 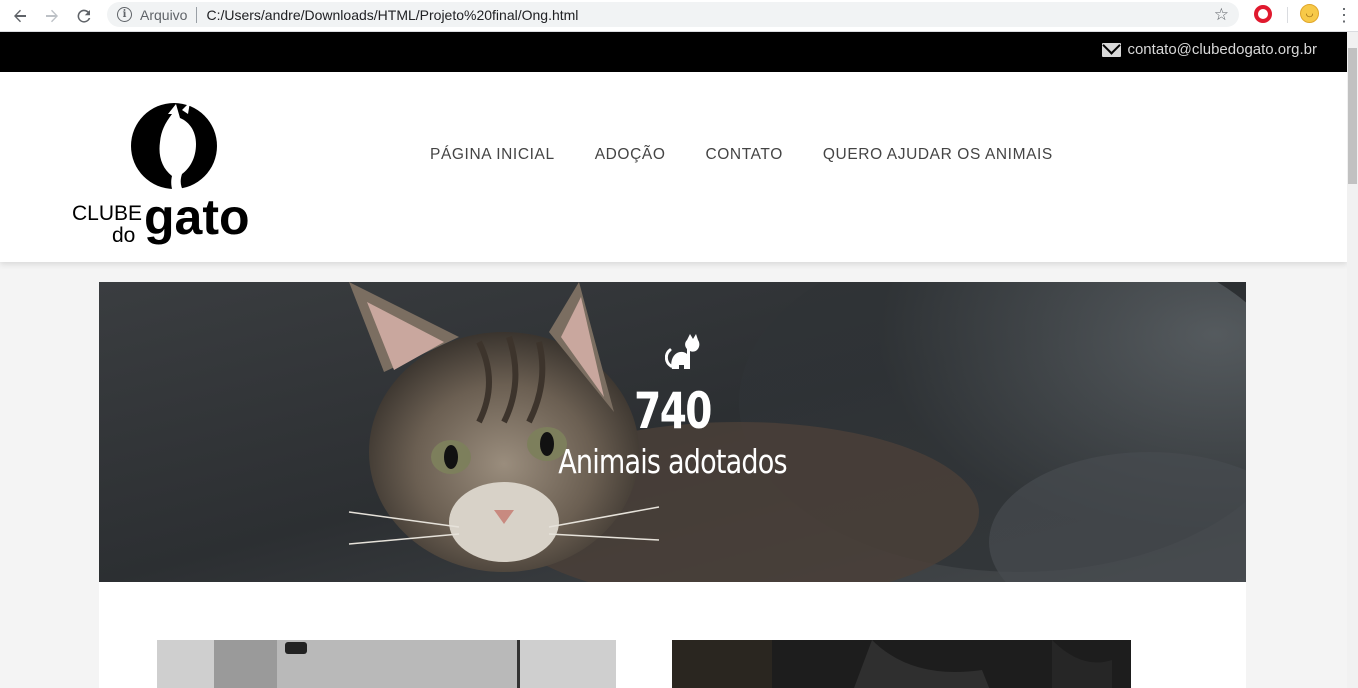 I want to click on page-scrollbar, so click(x=1352, y=360).